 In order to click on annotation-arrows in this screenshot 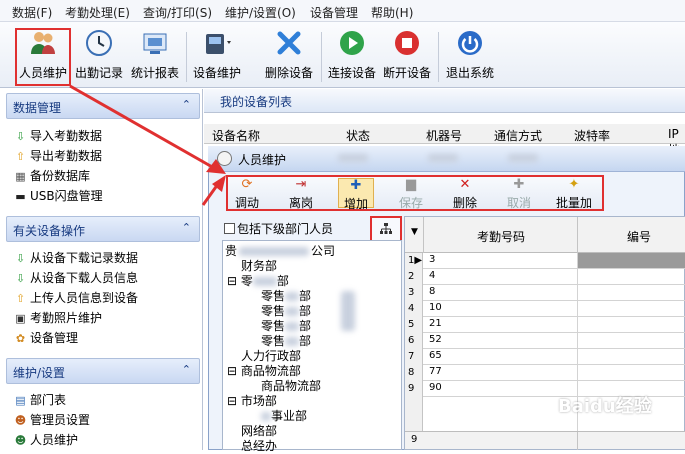, I will do `click(147, 145)`.